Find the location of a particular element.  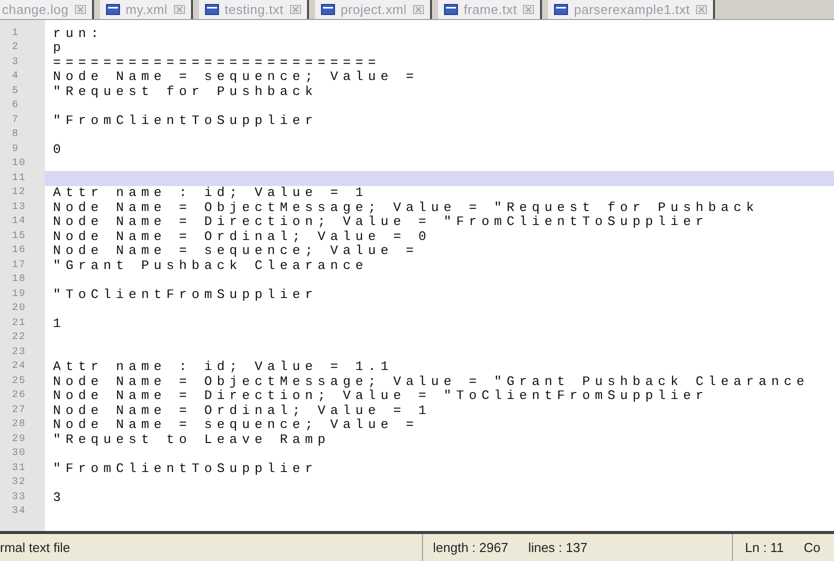

code-line: "Request to Leave Ramp is located at coordinates (191, 439).